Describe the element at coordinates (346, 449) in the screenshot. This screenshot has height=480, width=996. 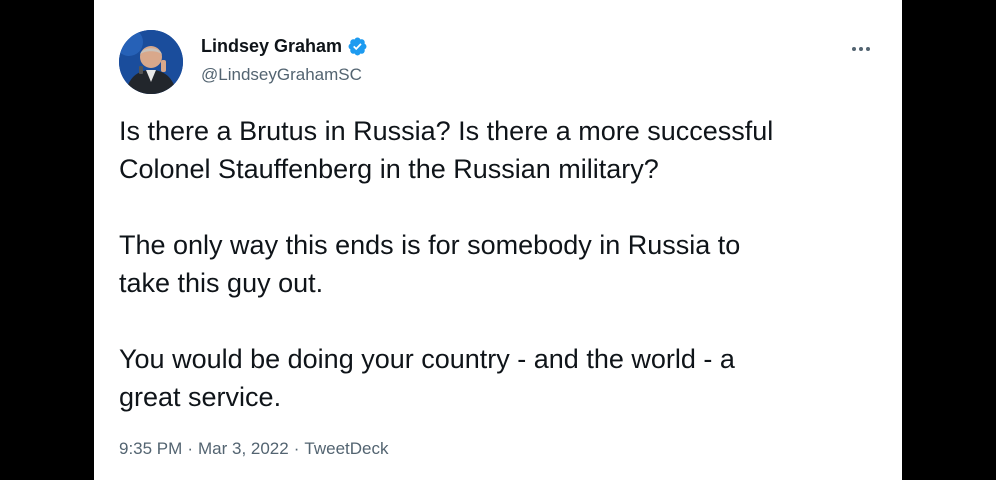
I see `tweet-source: TweetDeck` at that location.